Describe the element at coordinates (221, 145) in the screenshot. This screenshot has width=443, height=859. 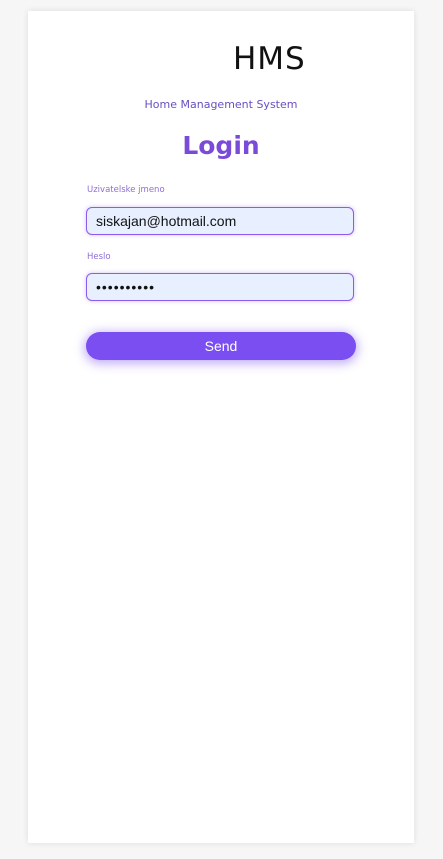
I see `page-title: Login` at that location.